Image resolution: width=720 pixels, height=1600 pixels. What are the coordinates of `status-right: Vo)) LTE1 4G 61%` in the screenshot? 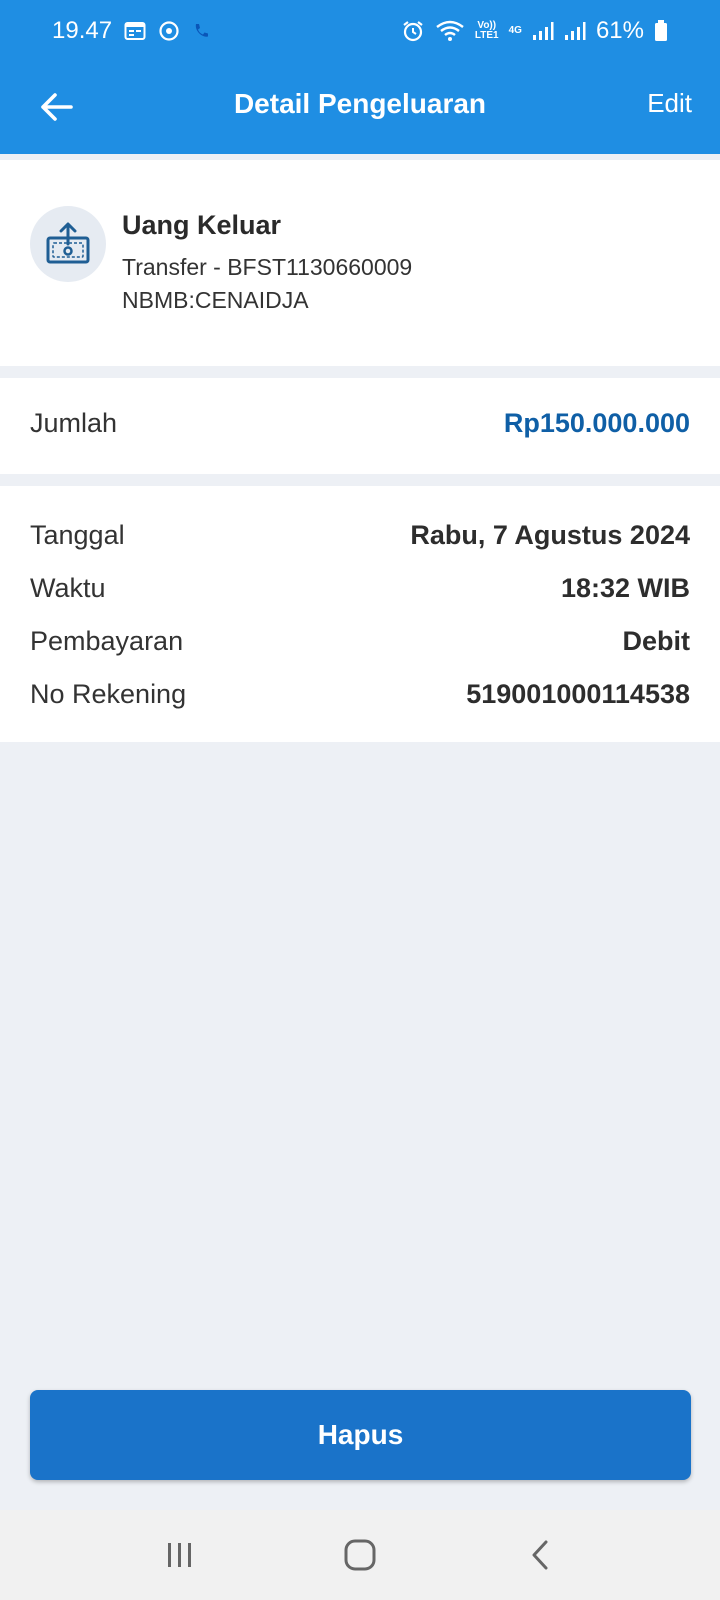 It's located at (534, 31).